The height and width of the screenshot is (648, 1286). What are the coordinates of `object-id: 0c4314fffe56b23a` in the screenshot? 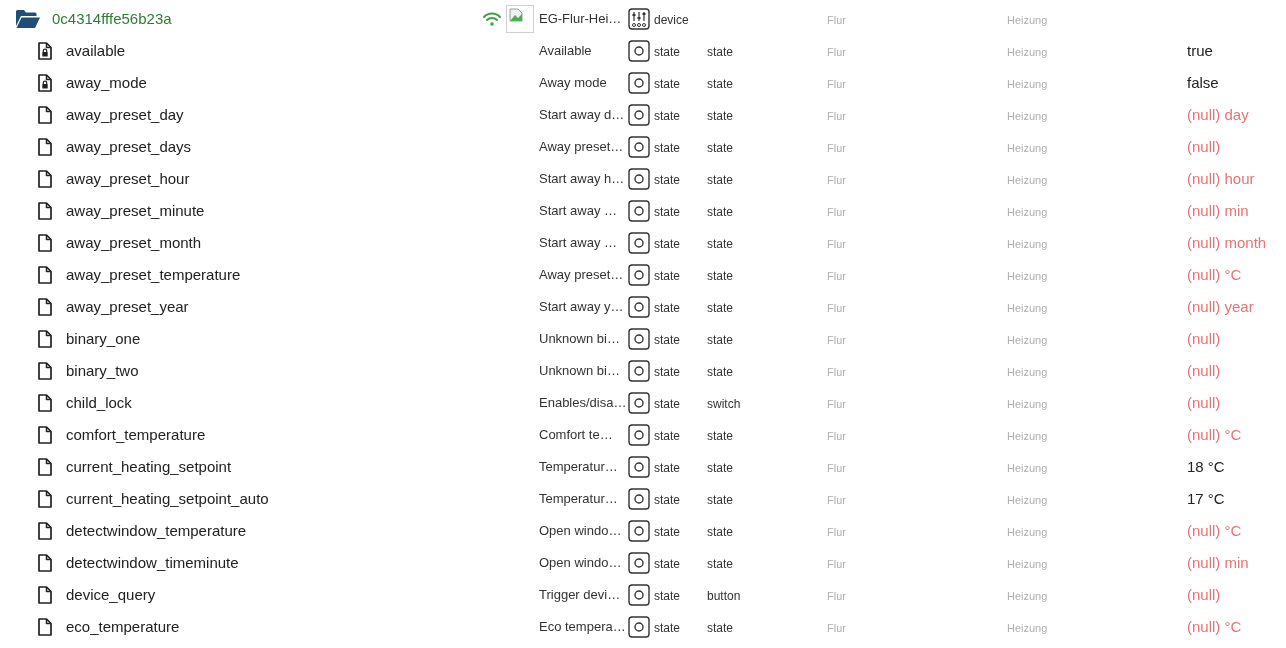 It's located at (112, 19).